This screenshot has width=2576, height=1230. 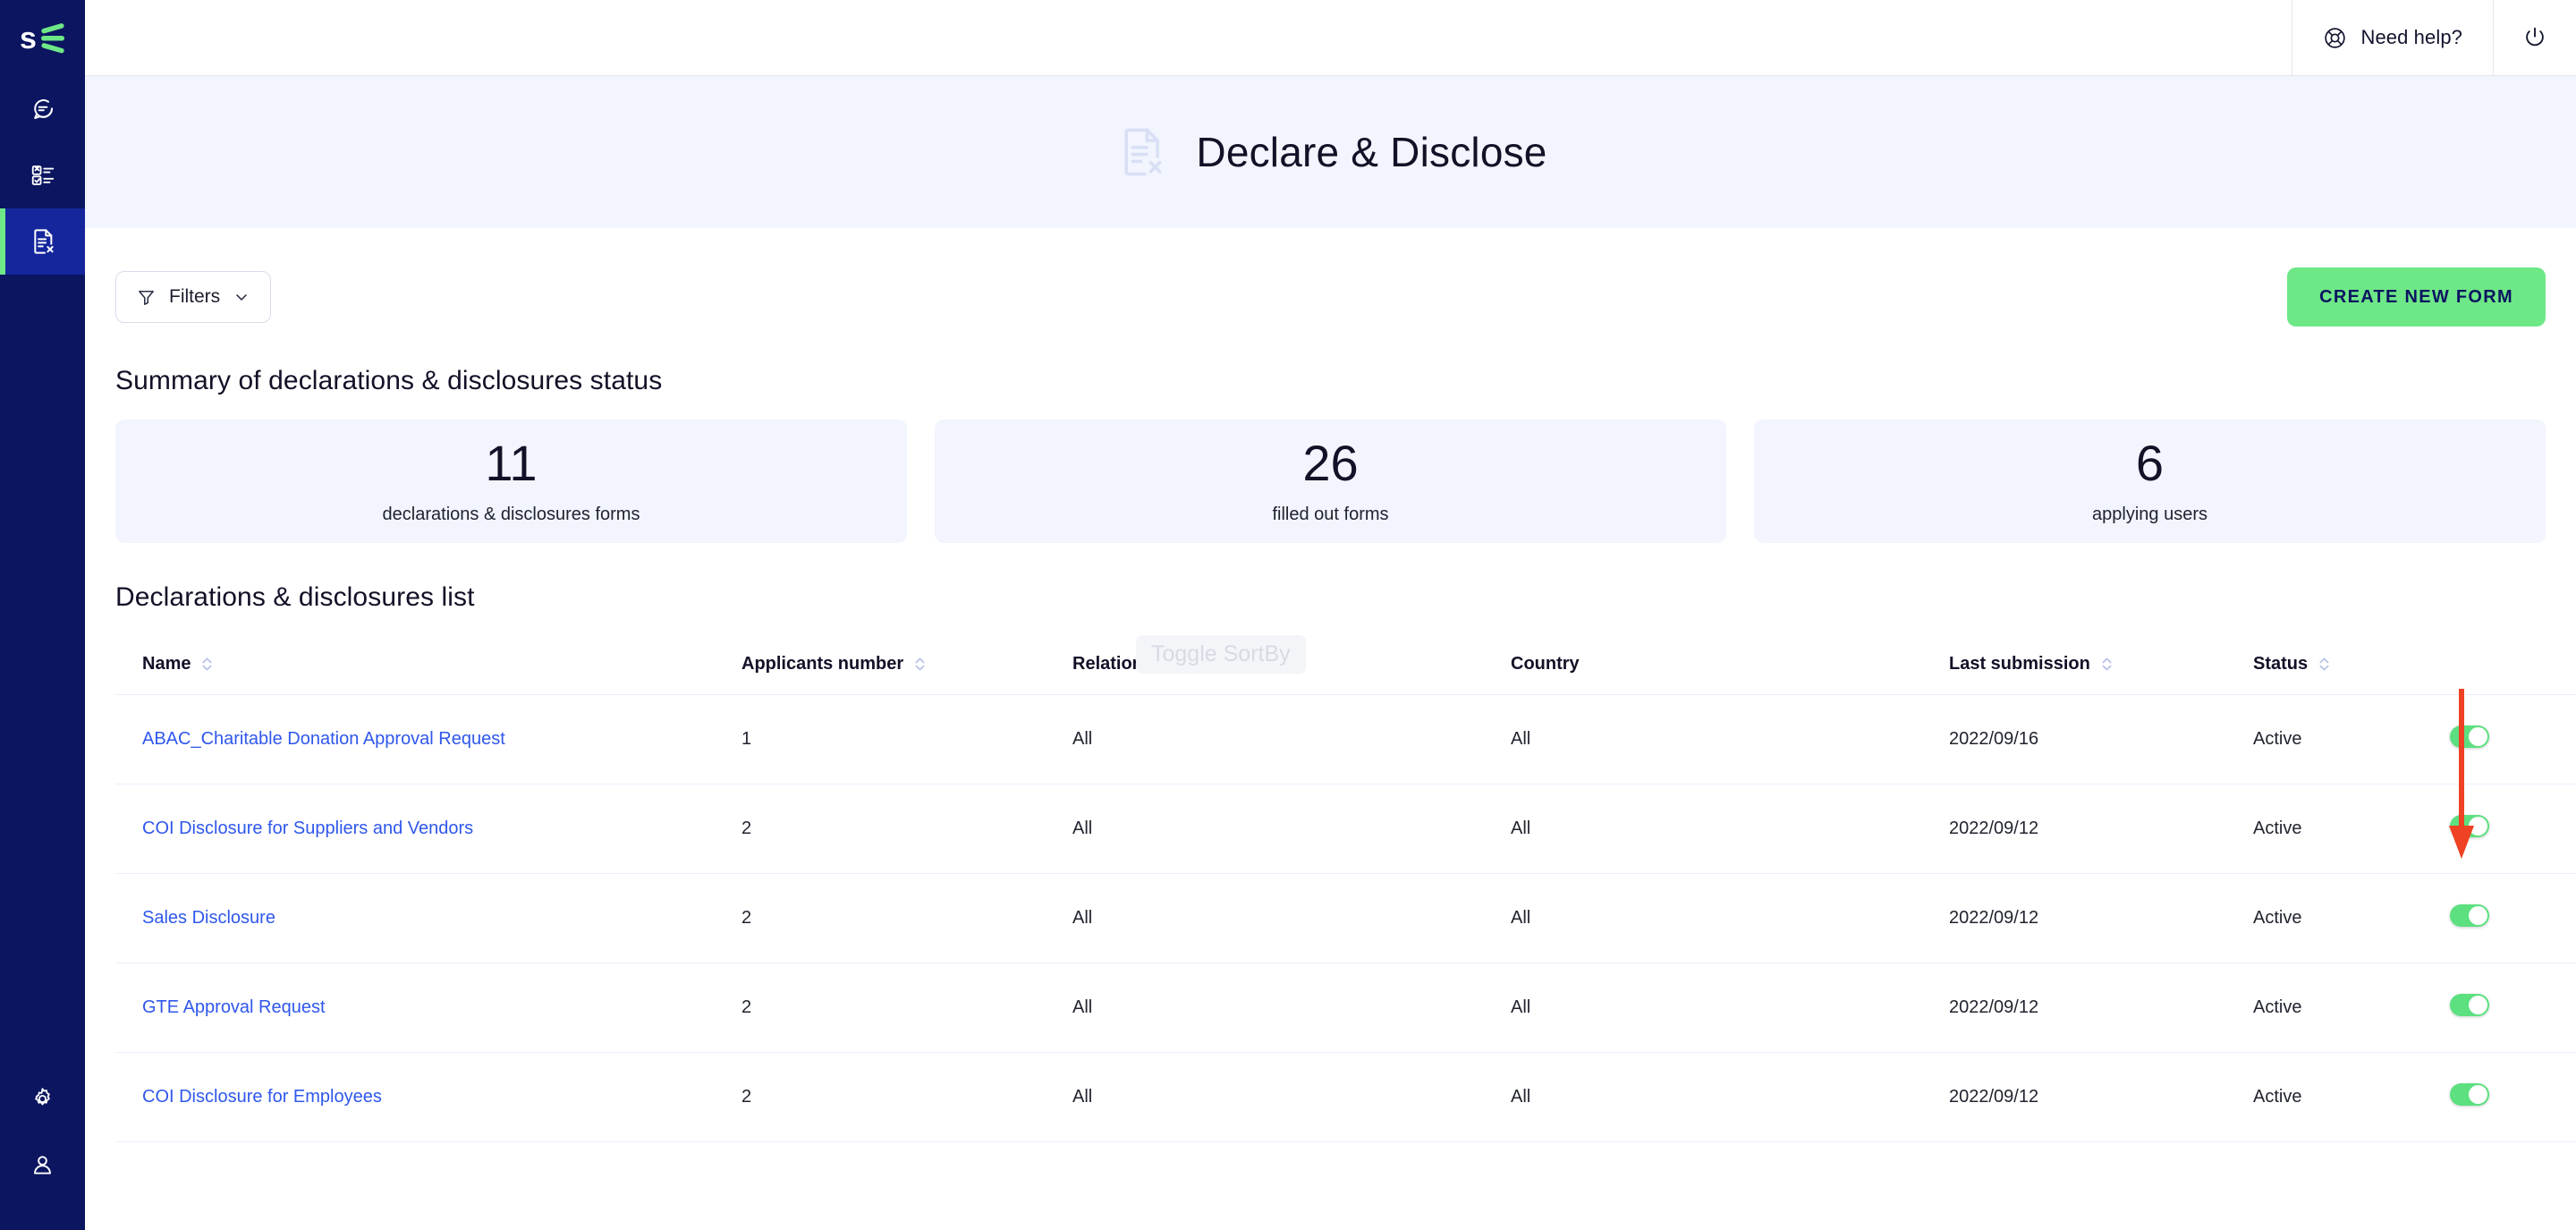 I want to click on gear-icon, so click(x=42, y=1096).